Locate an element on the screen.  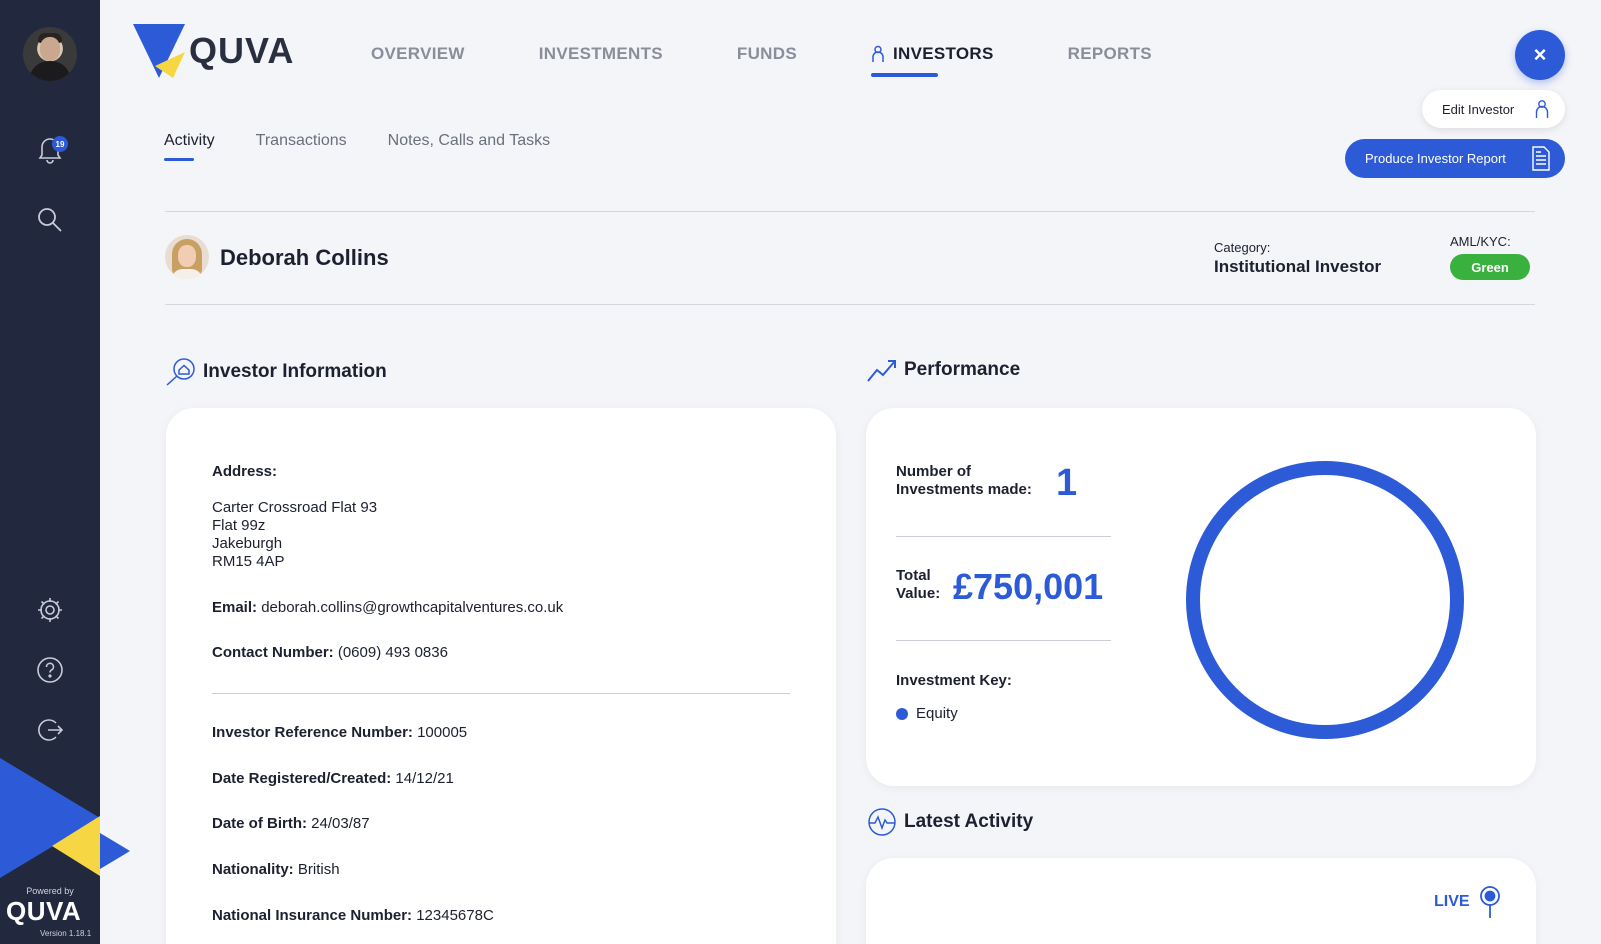
nav-label: REPORTS is located at coordinates (1109, 53).